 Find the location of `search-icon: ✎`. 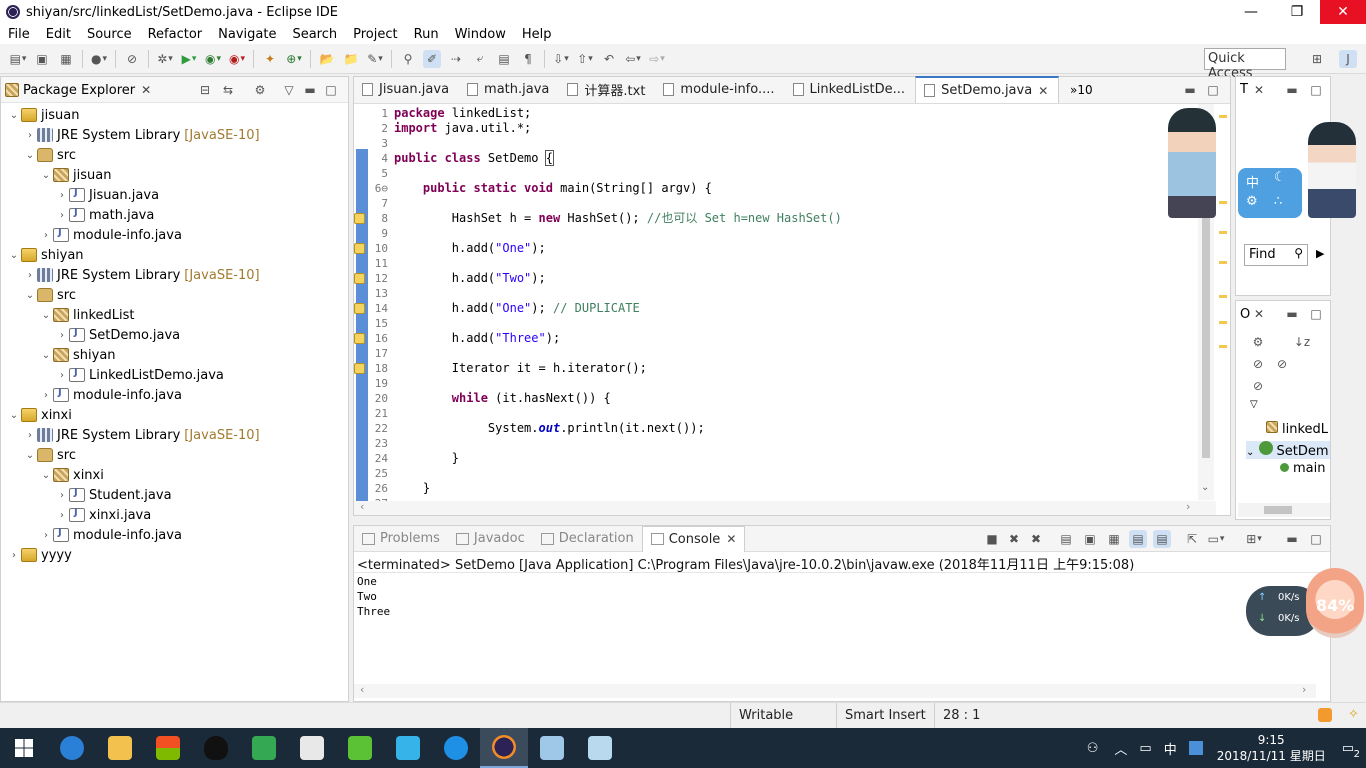

search-icon: ✎ is located at coordinates (375, 59).